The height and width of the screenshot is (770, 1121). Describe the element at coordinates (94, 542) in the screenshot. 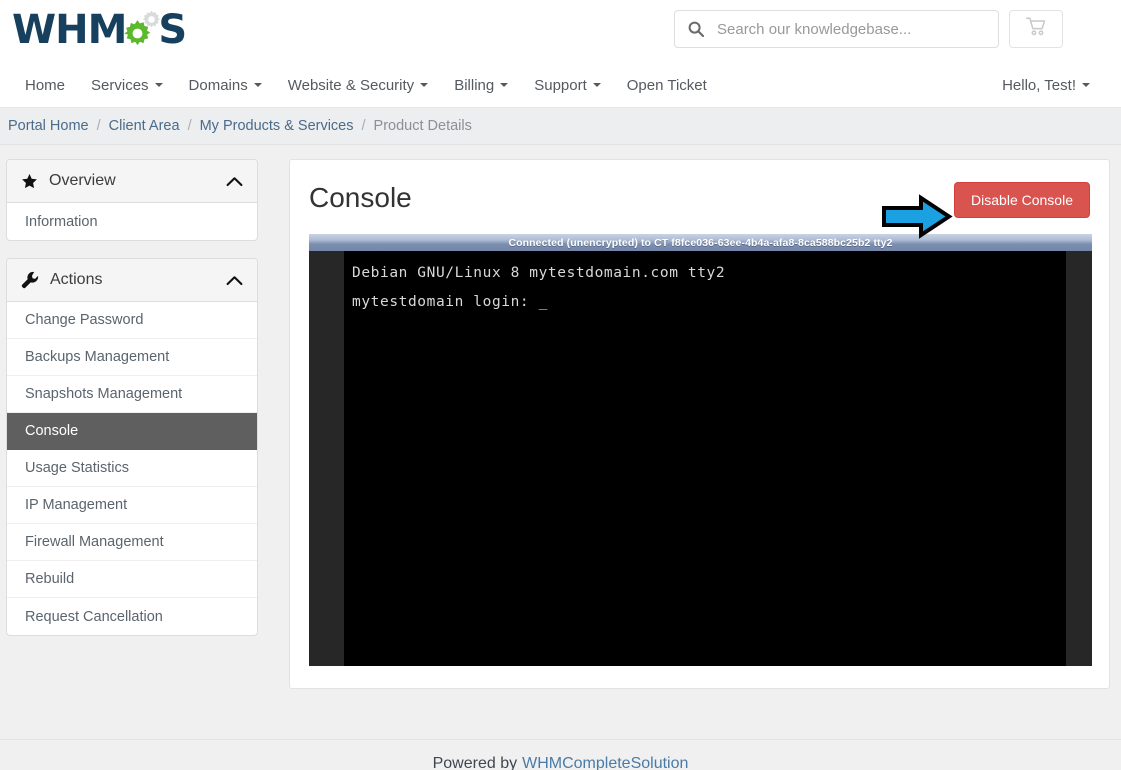

I see `sidebar-item-label: Firewall Management` at that location.